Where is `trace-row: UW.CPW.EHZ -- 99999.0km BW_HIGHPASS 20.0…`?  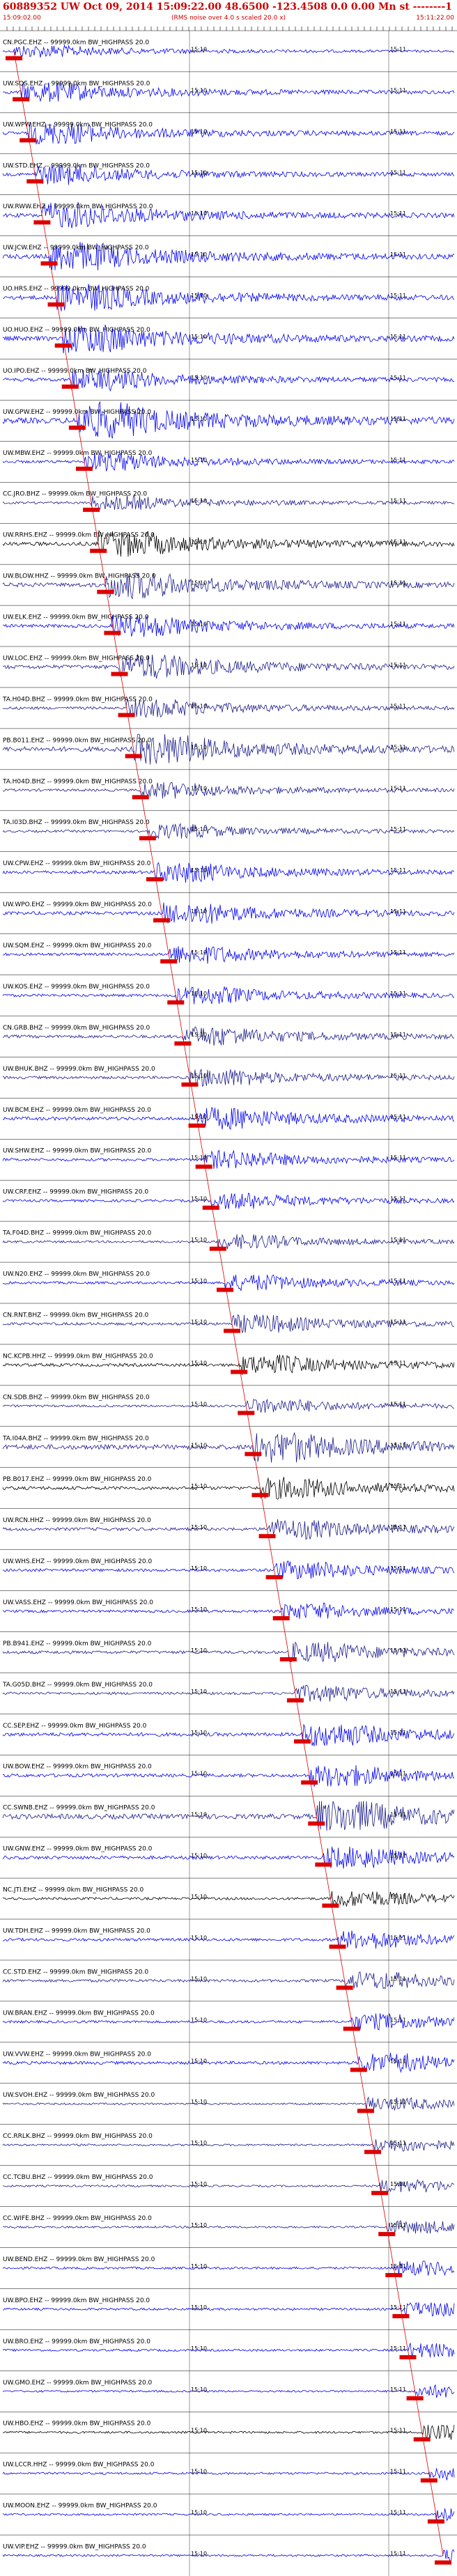
trace-row: UW.CPW.EHZ -- 99999.0km BW_HIGHPASS 20.0… is located at coordinates (228, 872).